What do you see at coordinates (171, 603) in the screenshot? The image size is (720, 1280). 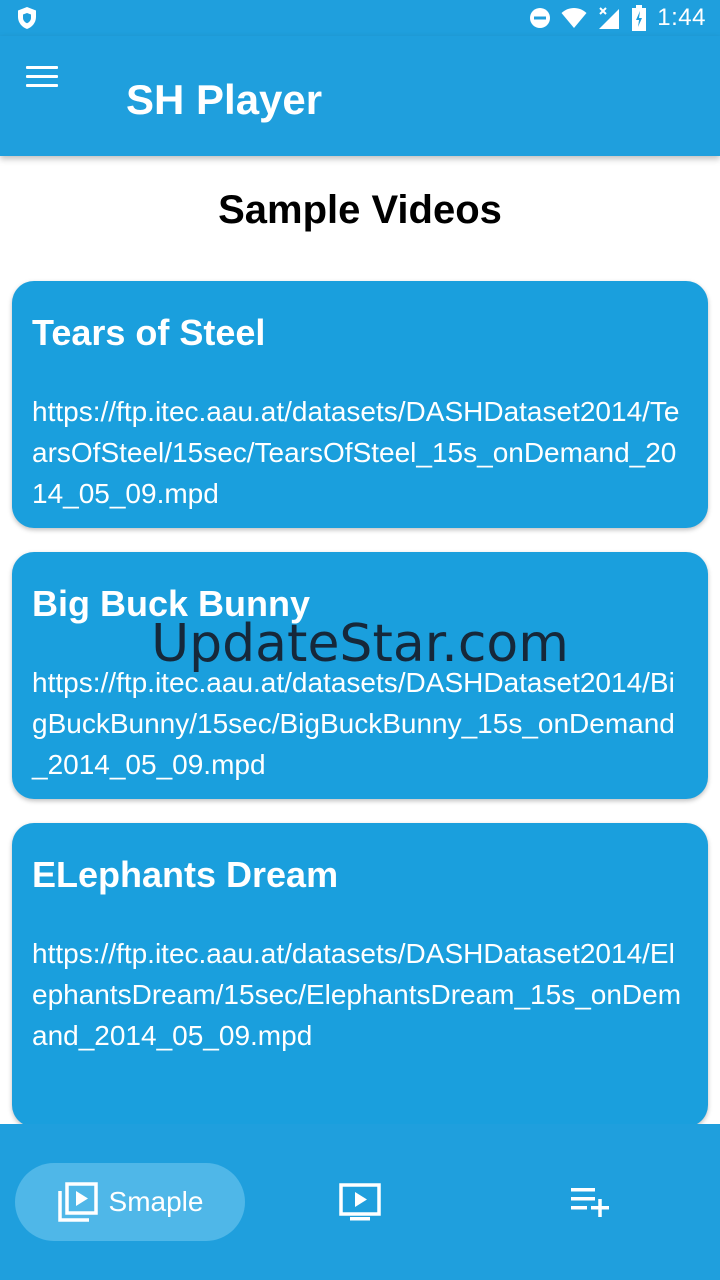 I see `video-title: Big Buck Bunny` at bounding box center [171, 603].